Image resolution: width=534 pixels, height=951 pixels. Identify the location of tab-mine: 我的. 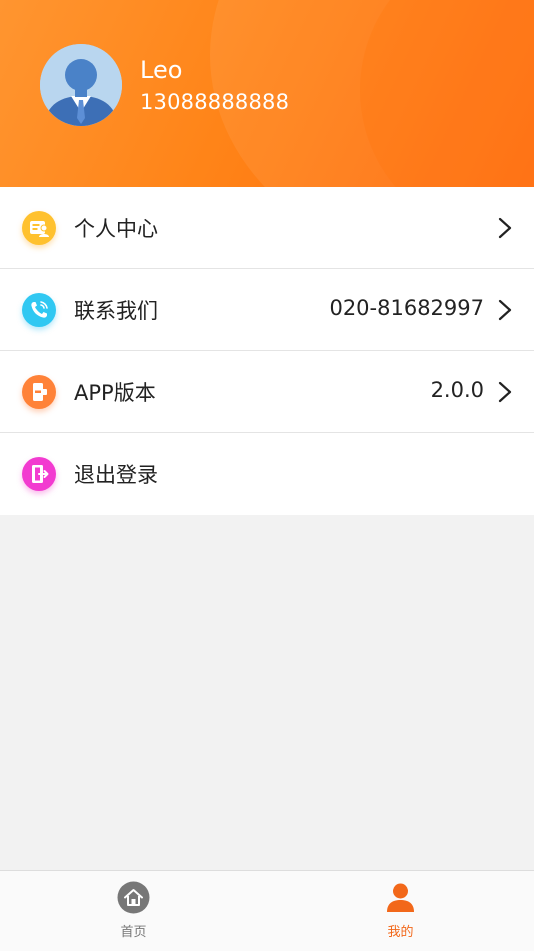
(400, 911).